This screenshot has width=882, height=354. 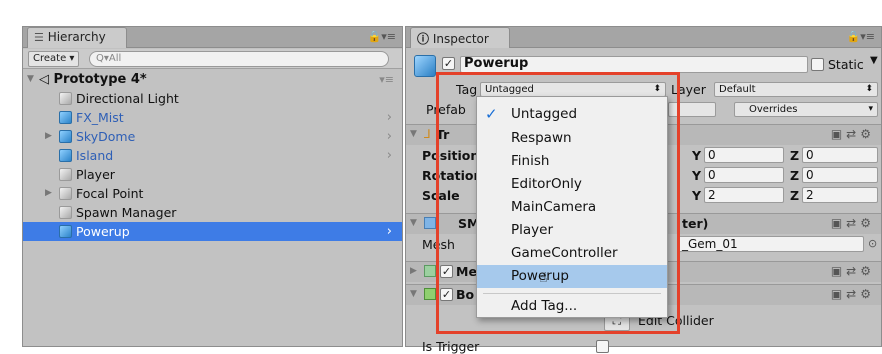 What do you see at coordinates (657, 89) in the screenshot?
I see `updown-arrow-icon: ⬍` at bounding box center [657, 89].